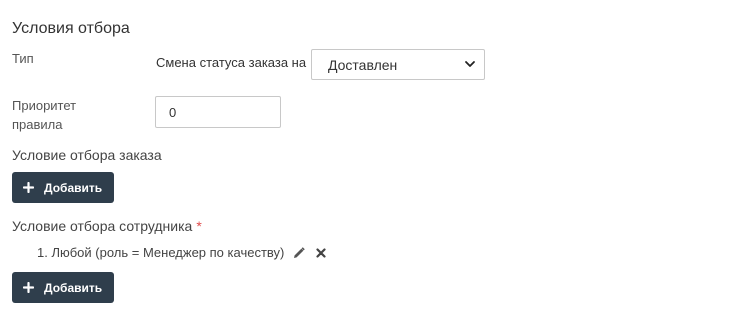 The height and width of the screenshot is (312, 740). I want to click on list-item: 1. Любой (роль = Менеджер по качеству), so click(182, 252).